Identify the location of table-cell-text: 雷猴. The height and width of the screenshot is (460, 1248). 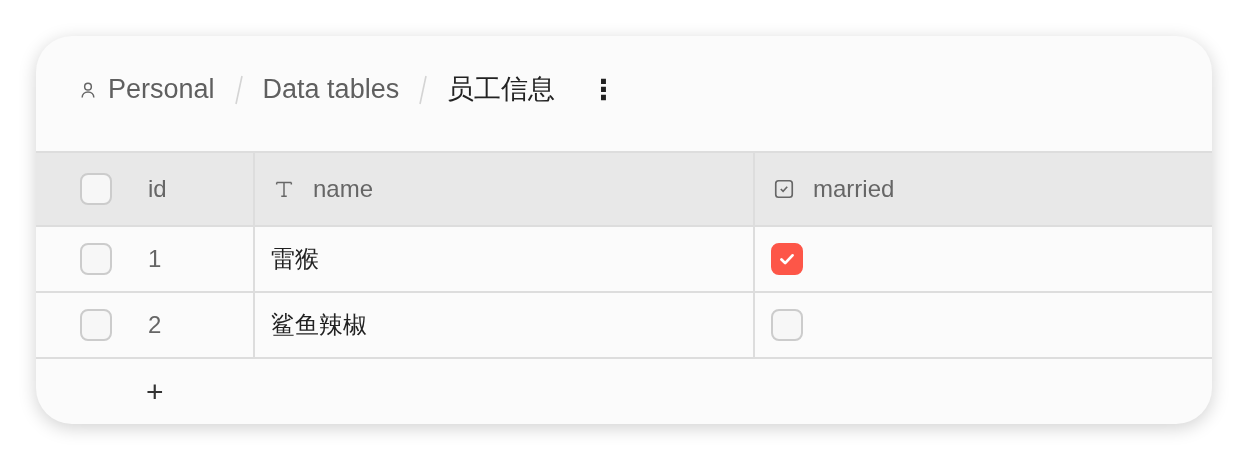
(295, 259).